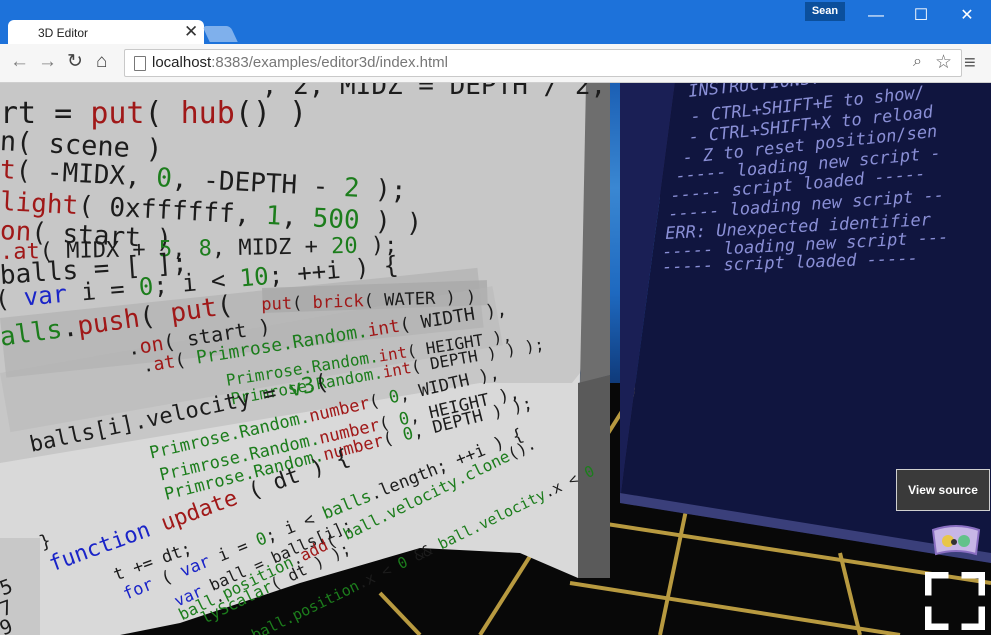  Describe the element at coordinates (297, 217) in the screenshot. I see `code-token: ,` at that location.